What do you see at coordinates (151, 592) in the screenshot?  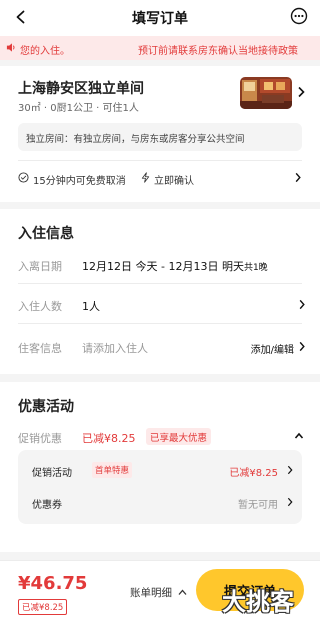 I see `bill-detail-button: 账单明细` at bounding box center [151, 592].